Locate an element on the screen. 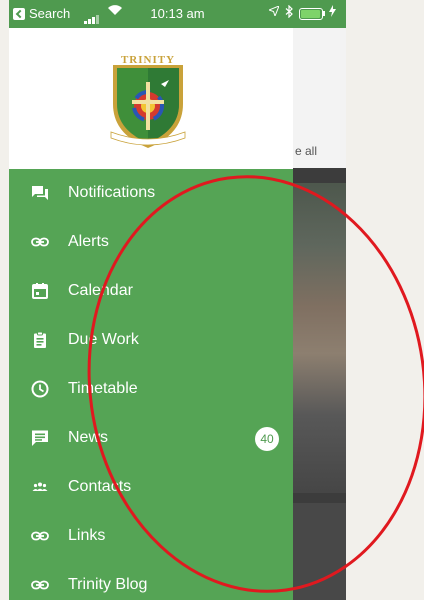 This screenshot has height=600, width=424. status-bar: Search 10:13 am is located at coordinates (177, 14).